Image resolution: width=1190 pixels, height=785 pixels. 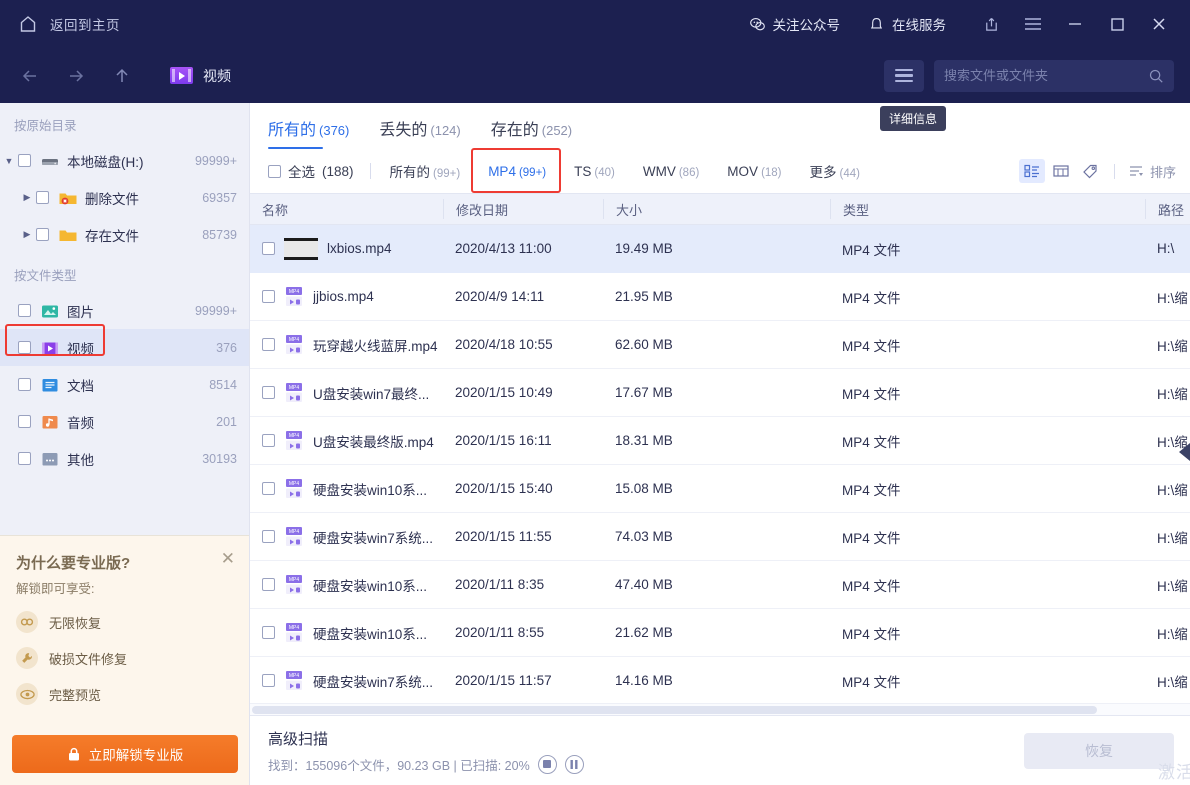 What do you see at coordinates (346, 209) in the screenshot?
I see `column-header-name: 名称` at bounding box center [346, 209].